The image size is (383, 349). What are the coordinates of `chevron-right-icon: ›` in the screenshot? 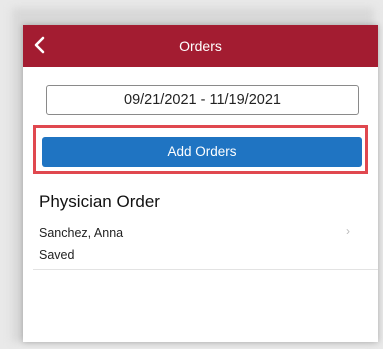 It's located at (348, 231).